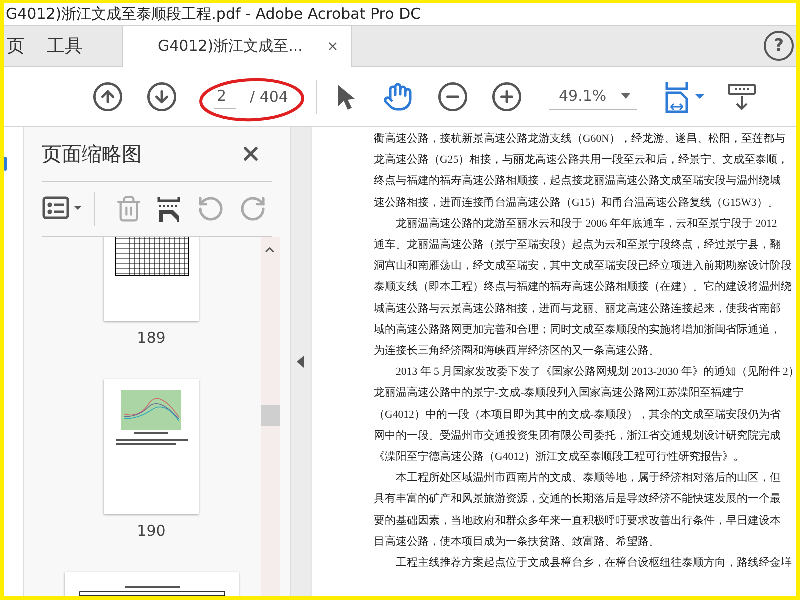 This screenshot has height=600, width=800. What do you see at coordinates (578, 521) in the screenshot?
I see `text-line: 要的基础因素，当地政府和群众多年来一直积极呼吁要求改善出行条件，早日建设本` at bounding box center [578, 521].